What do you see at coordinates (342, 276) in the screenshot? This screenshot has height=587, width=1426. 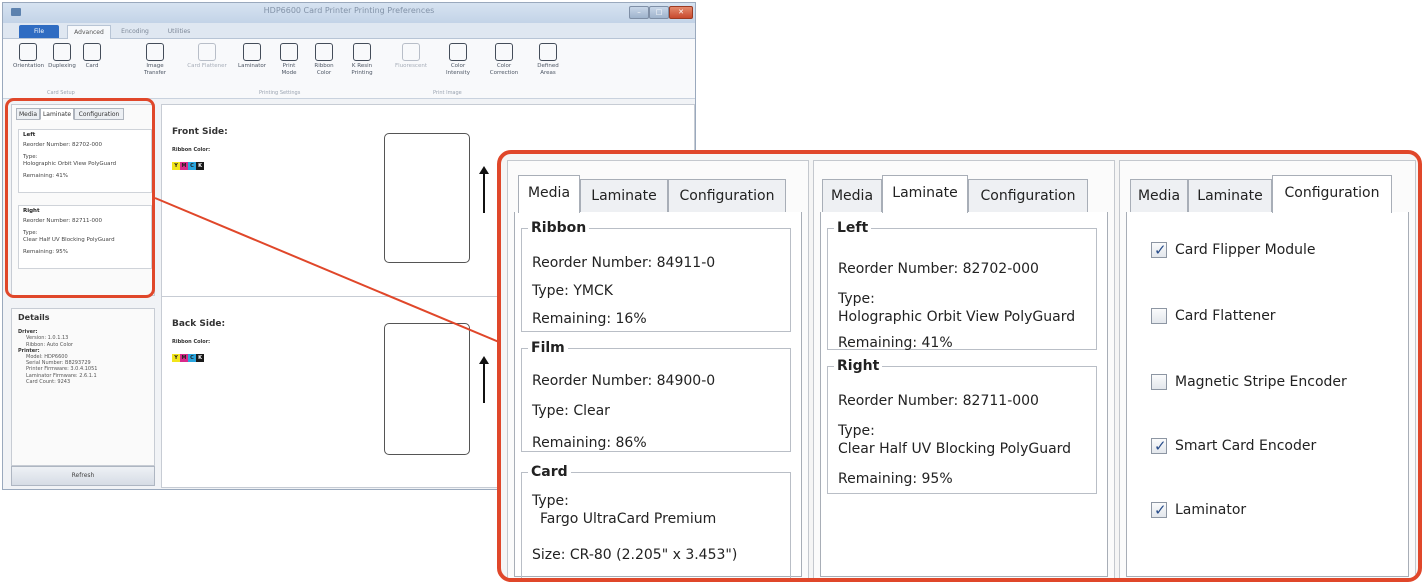 I see `connector-line` at bounding box center [342, 276].